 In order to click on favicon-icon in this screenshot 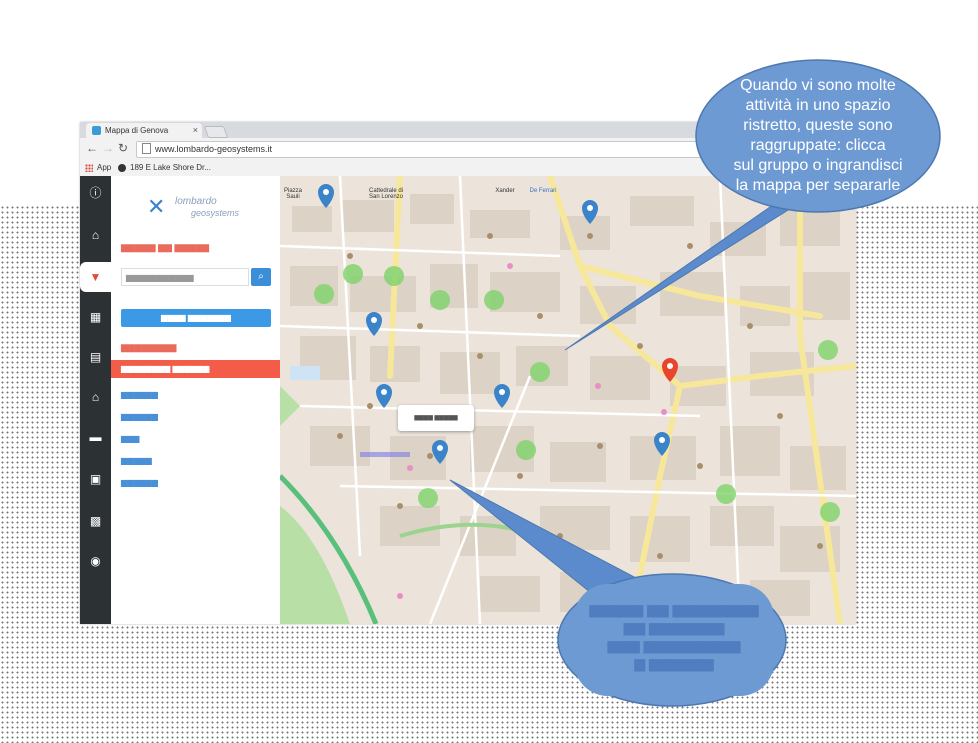, I will do `click(96, 130)`.